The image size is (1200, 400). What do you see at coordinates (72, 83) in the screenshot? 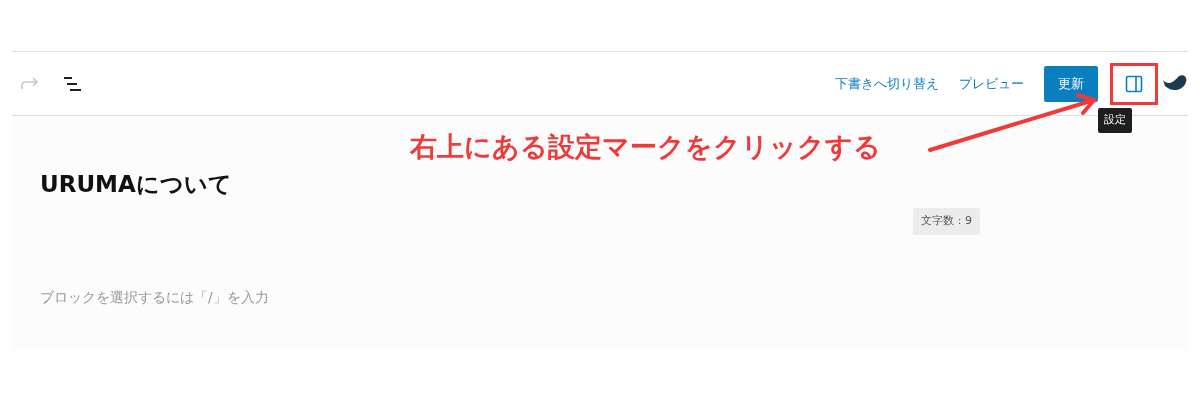
I see `list-view-icon` at bounding box center [72, 83].